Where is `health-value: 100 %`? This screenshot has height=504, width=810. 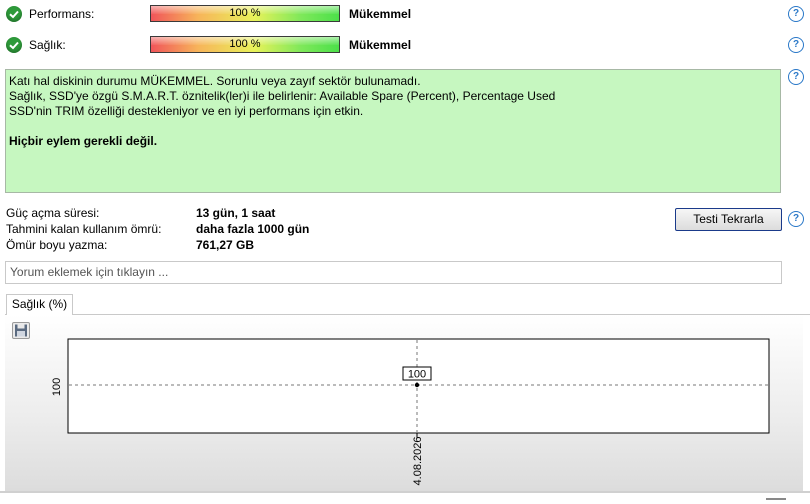
health-value: 100 % is located at coordinates (245, 44).